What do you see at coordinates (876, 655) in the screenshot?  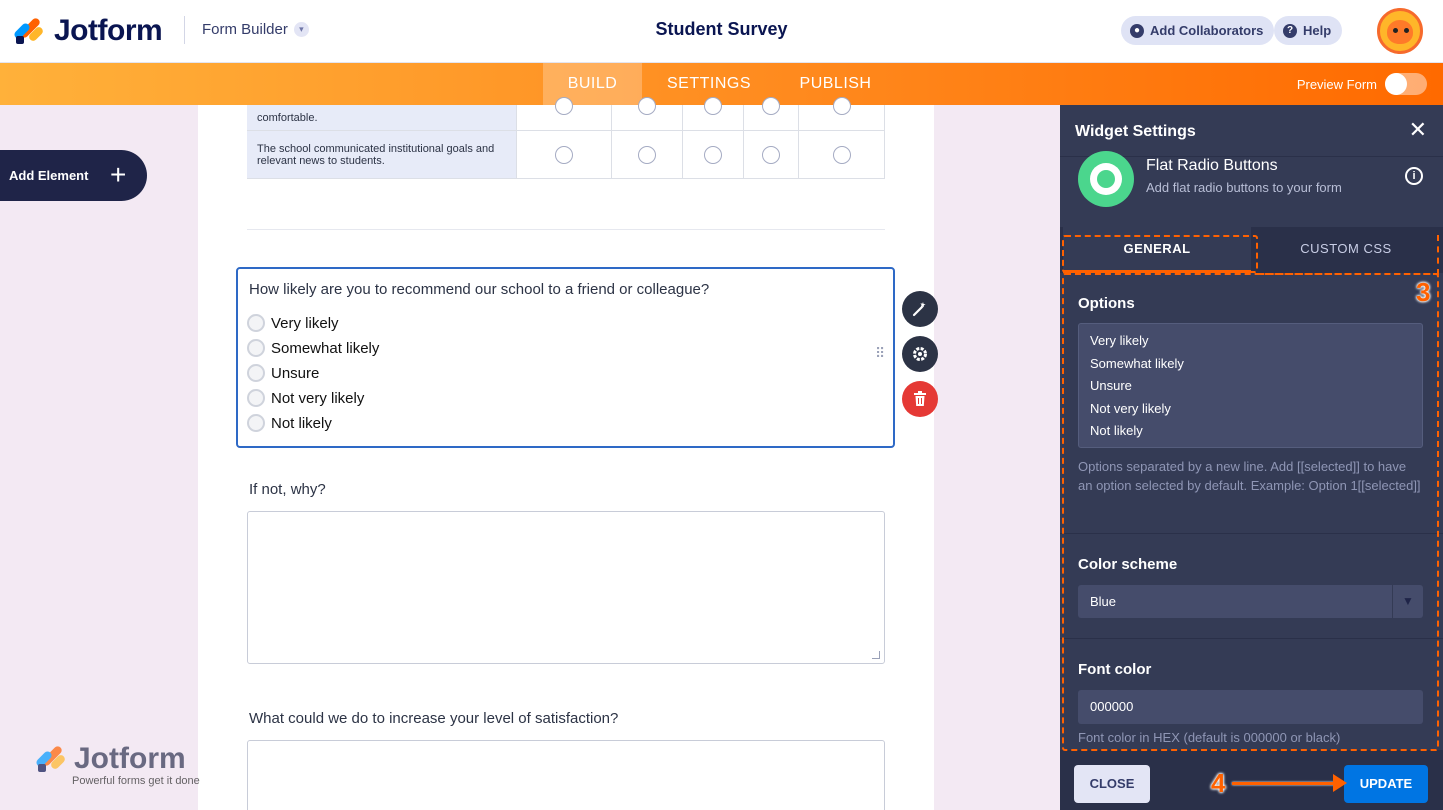 I see `resize-handle-icon` at bounding box center [876, 655].